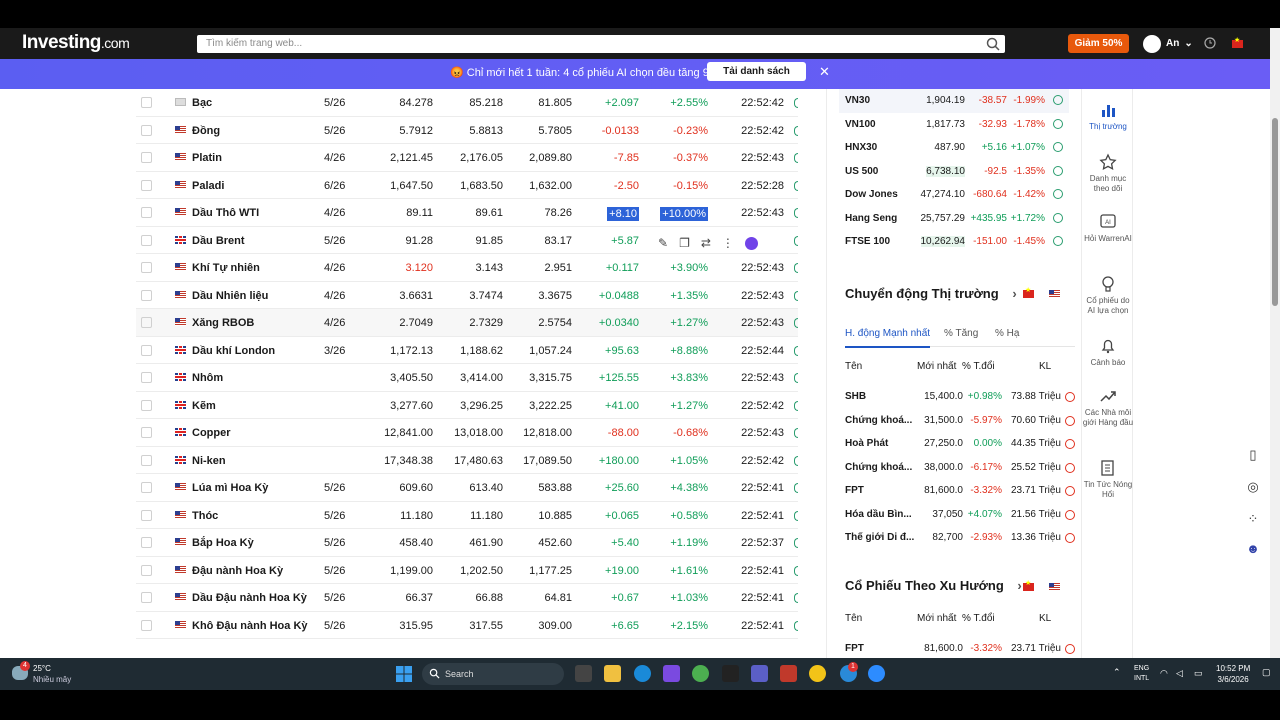 The height and width of the screenshot is (720, 1280). Describe the element at coordinates (1098, 43) in the screenshot. I see `promo-button: Giảm 50%` at that location.